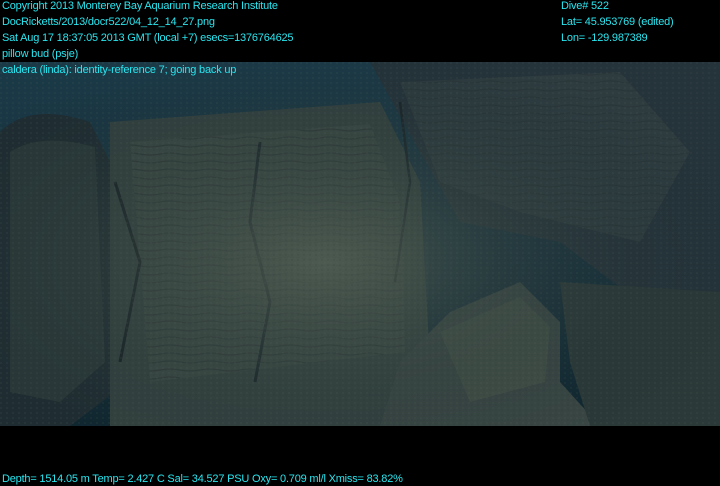 The height and width of the screenshot is (486, 720). I want to click on filename-text: DocRicketts/2013/docr522/04_12_14_27.png, so click(108, 22).